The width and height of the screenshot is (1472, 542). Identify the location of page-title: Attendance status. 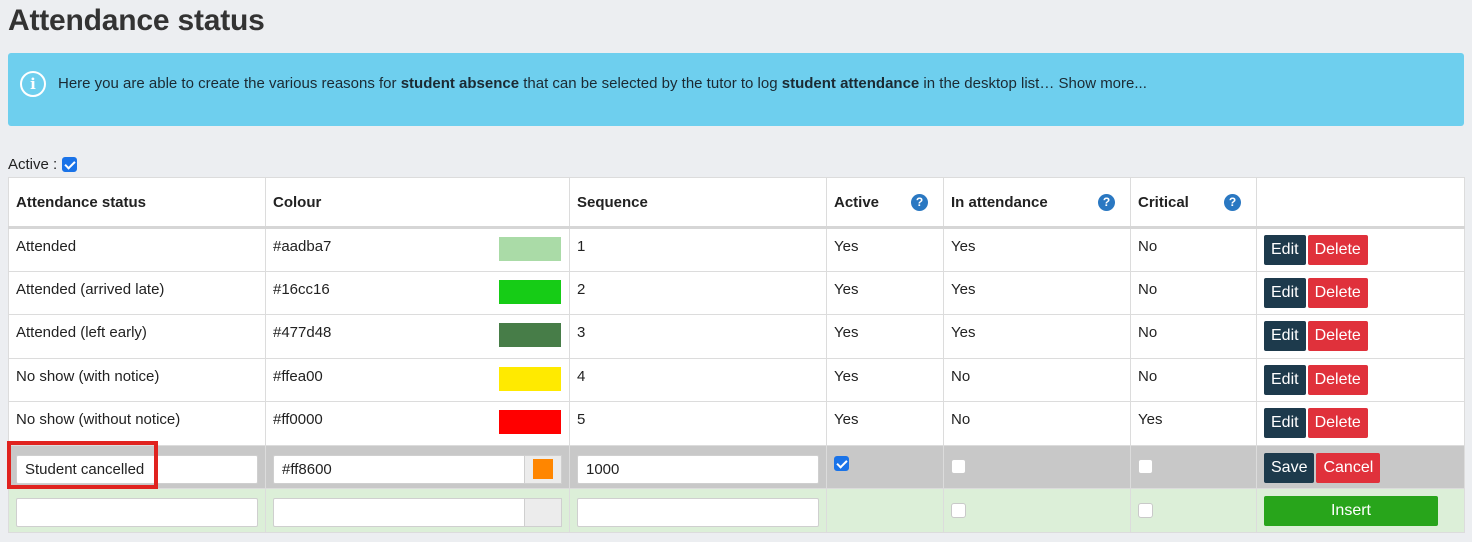
(136, 20).